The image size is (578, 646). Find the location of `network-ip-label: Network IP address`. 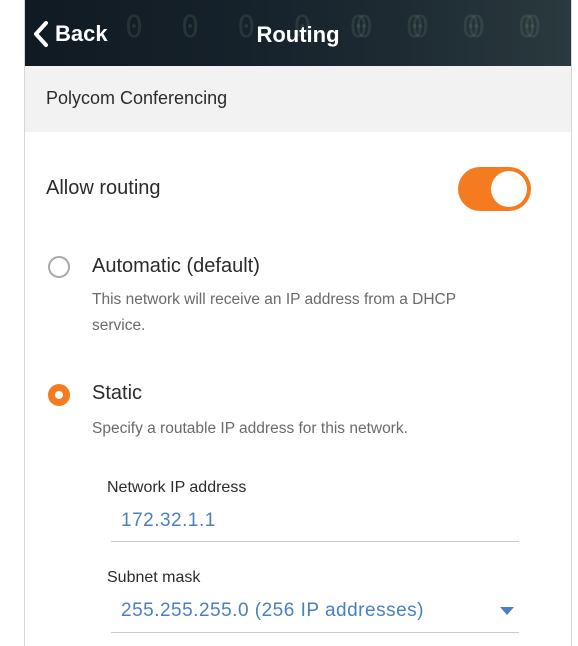

network-ip-label: Network IP address is located at coordinates (177, 487).